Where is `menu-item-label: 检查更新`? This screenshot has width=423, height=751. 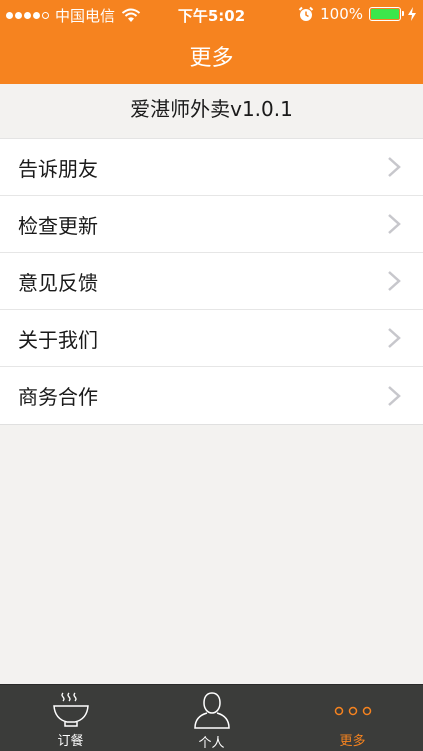
menu-item-label: 检查更新 is located at coordinates (58, 225).